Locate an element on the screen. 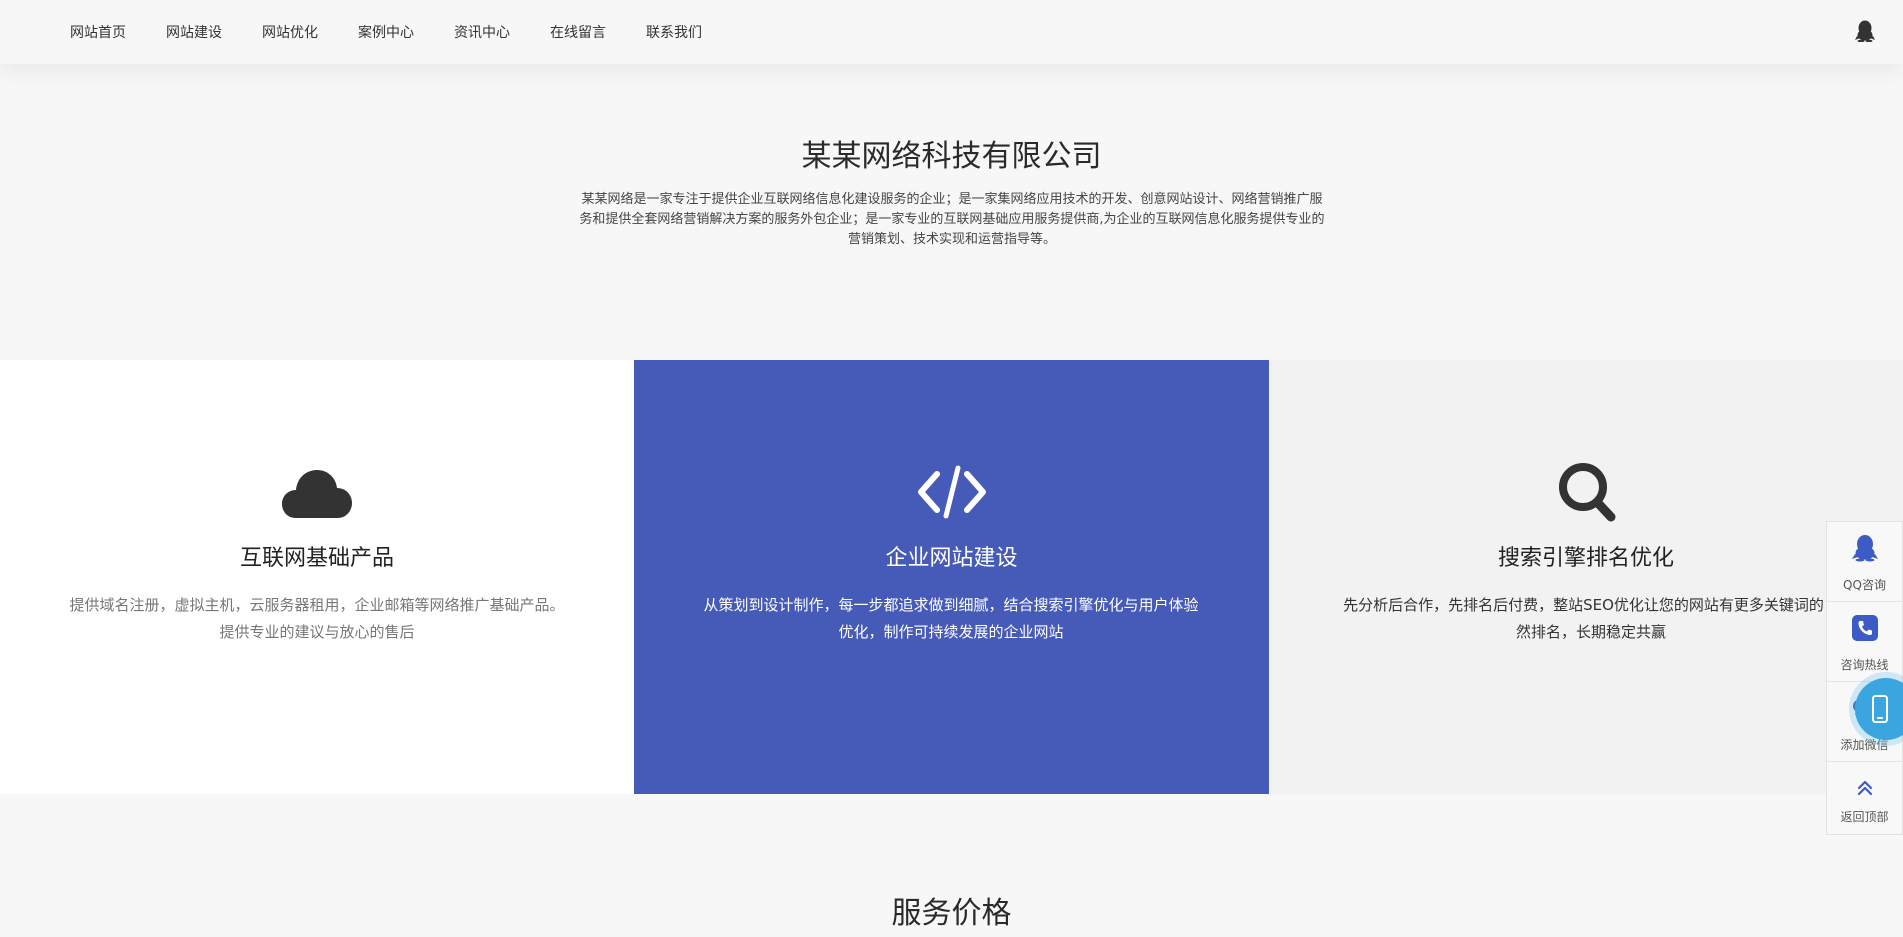 This screenshot has height=937, width=1903. code-icon is located at coordinates (952, 492).